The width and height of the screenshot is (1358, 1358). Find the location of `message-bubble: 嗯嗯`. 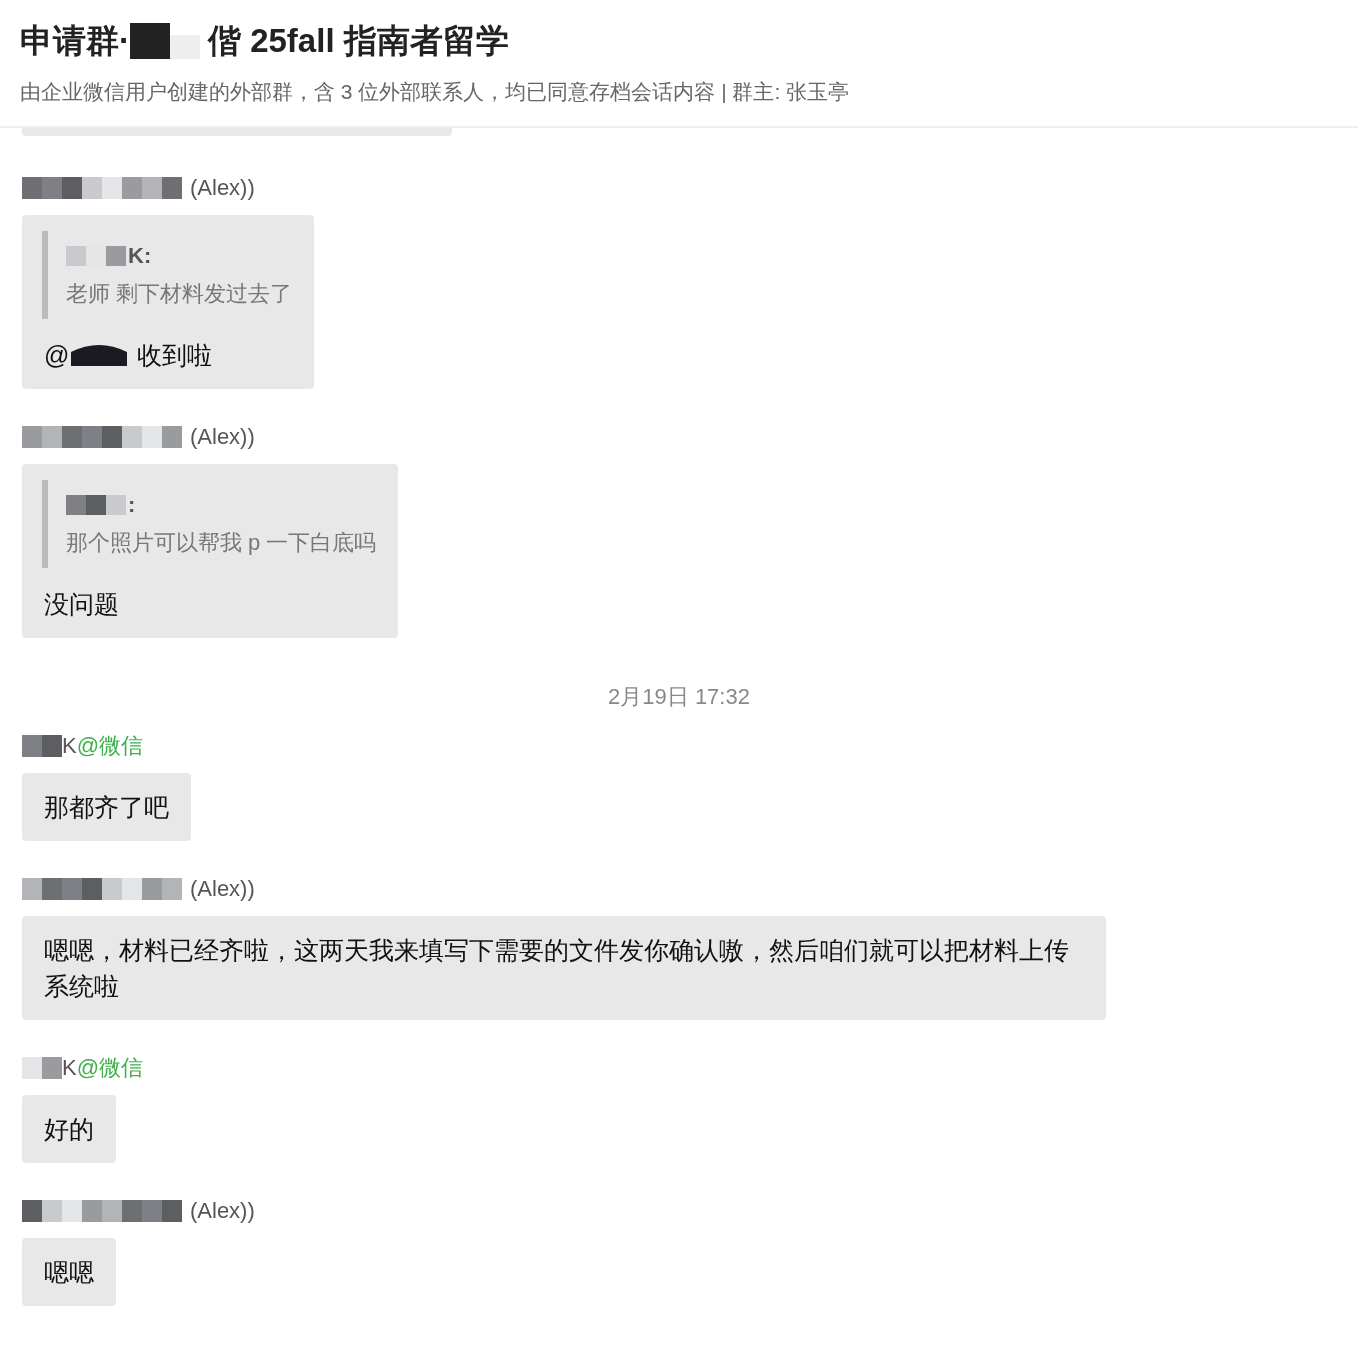

message-bubble: 嗯嗯 is located at coordinates (69, 1272).